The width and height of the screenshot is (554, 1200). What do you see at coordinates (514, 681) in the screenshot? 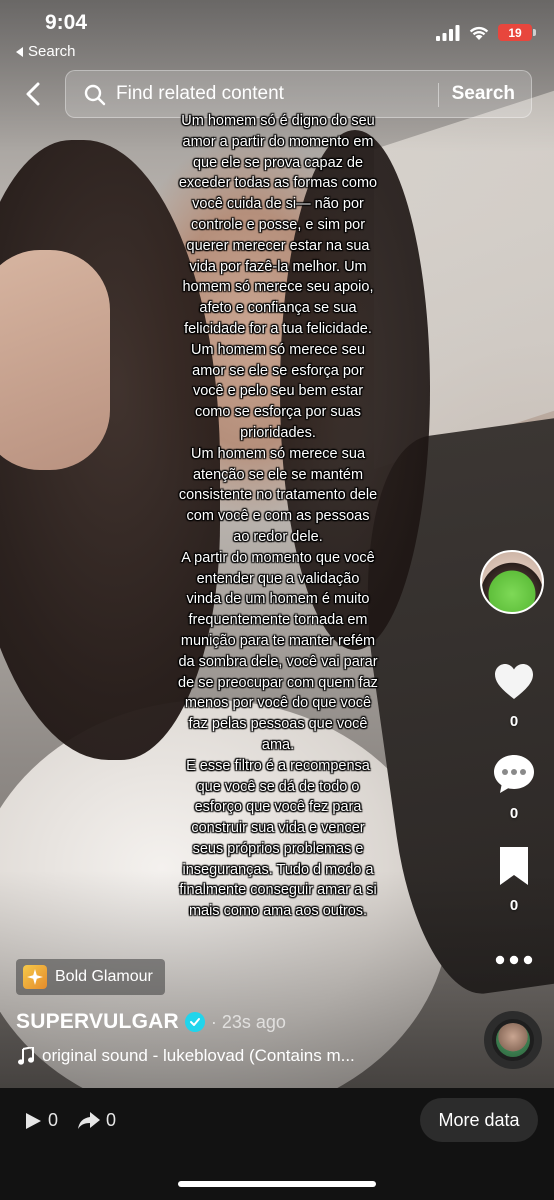
I see `heart-icon` at bounding box center [514, 681].